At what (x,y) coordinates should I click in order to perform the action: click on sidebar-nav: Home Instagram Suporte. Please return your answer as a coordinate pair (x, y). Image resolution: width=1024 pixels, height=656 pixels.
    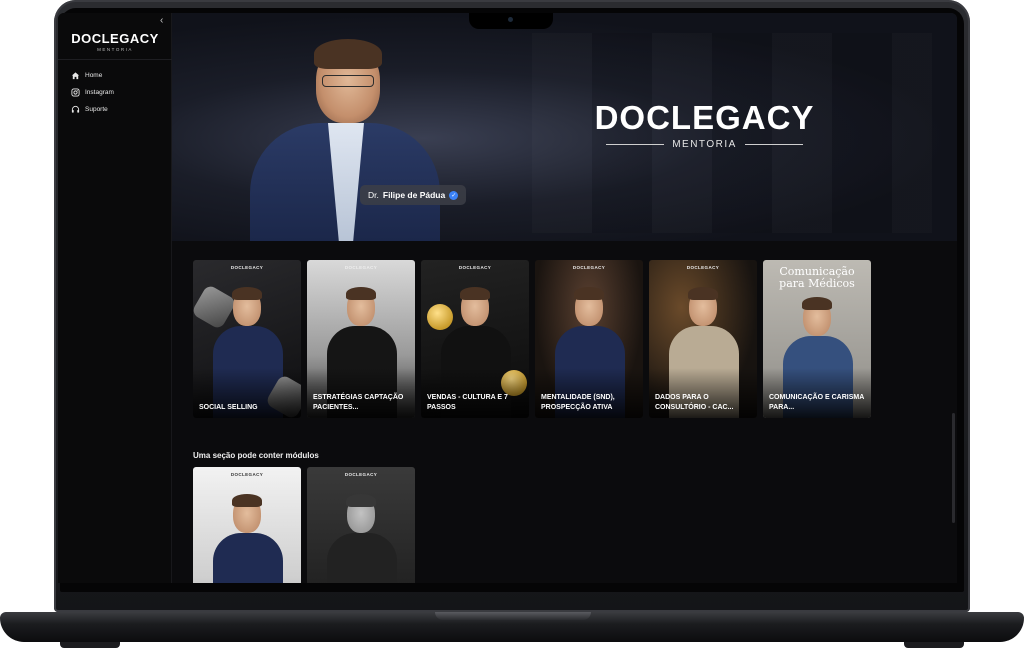
    Looking at the image, I should click on (92, 92).